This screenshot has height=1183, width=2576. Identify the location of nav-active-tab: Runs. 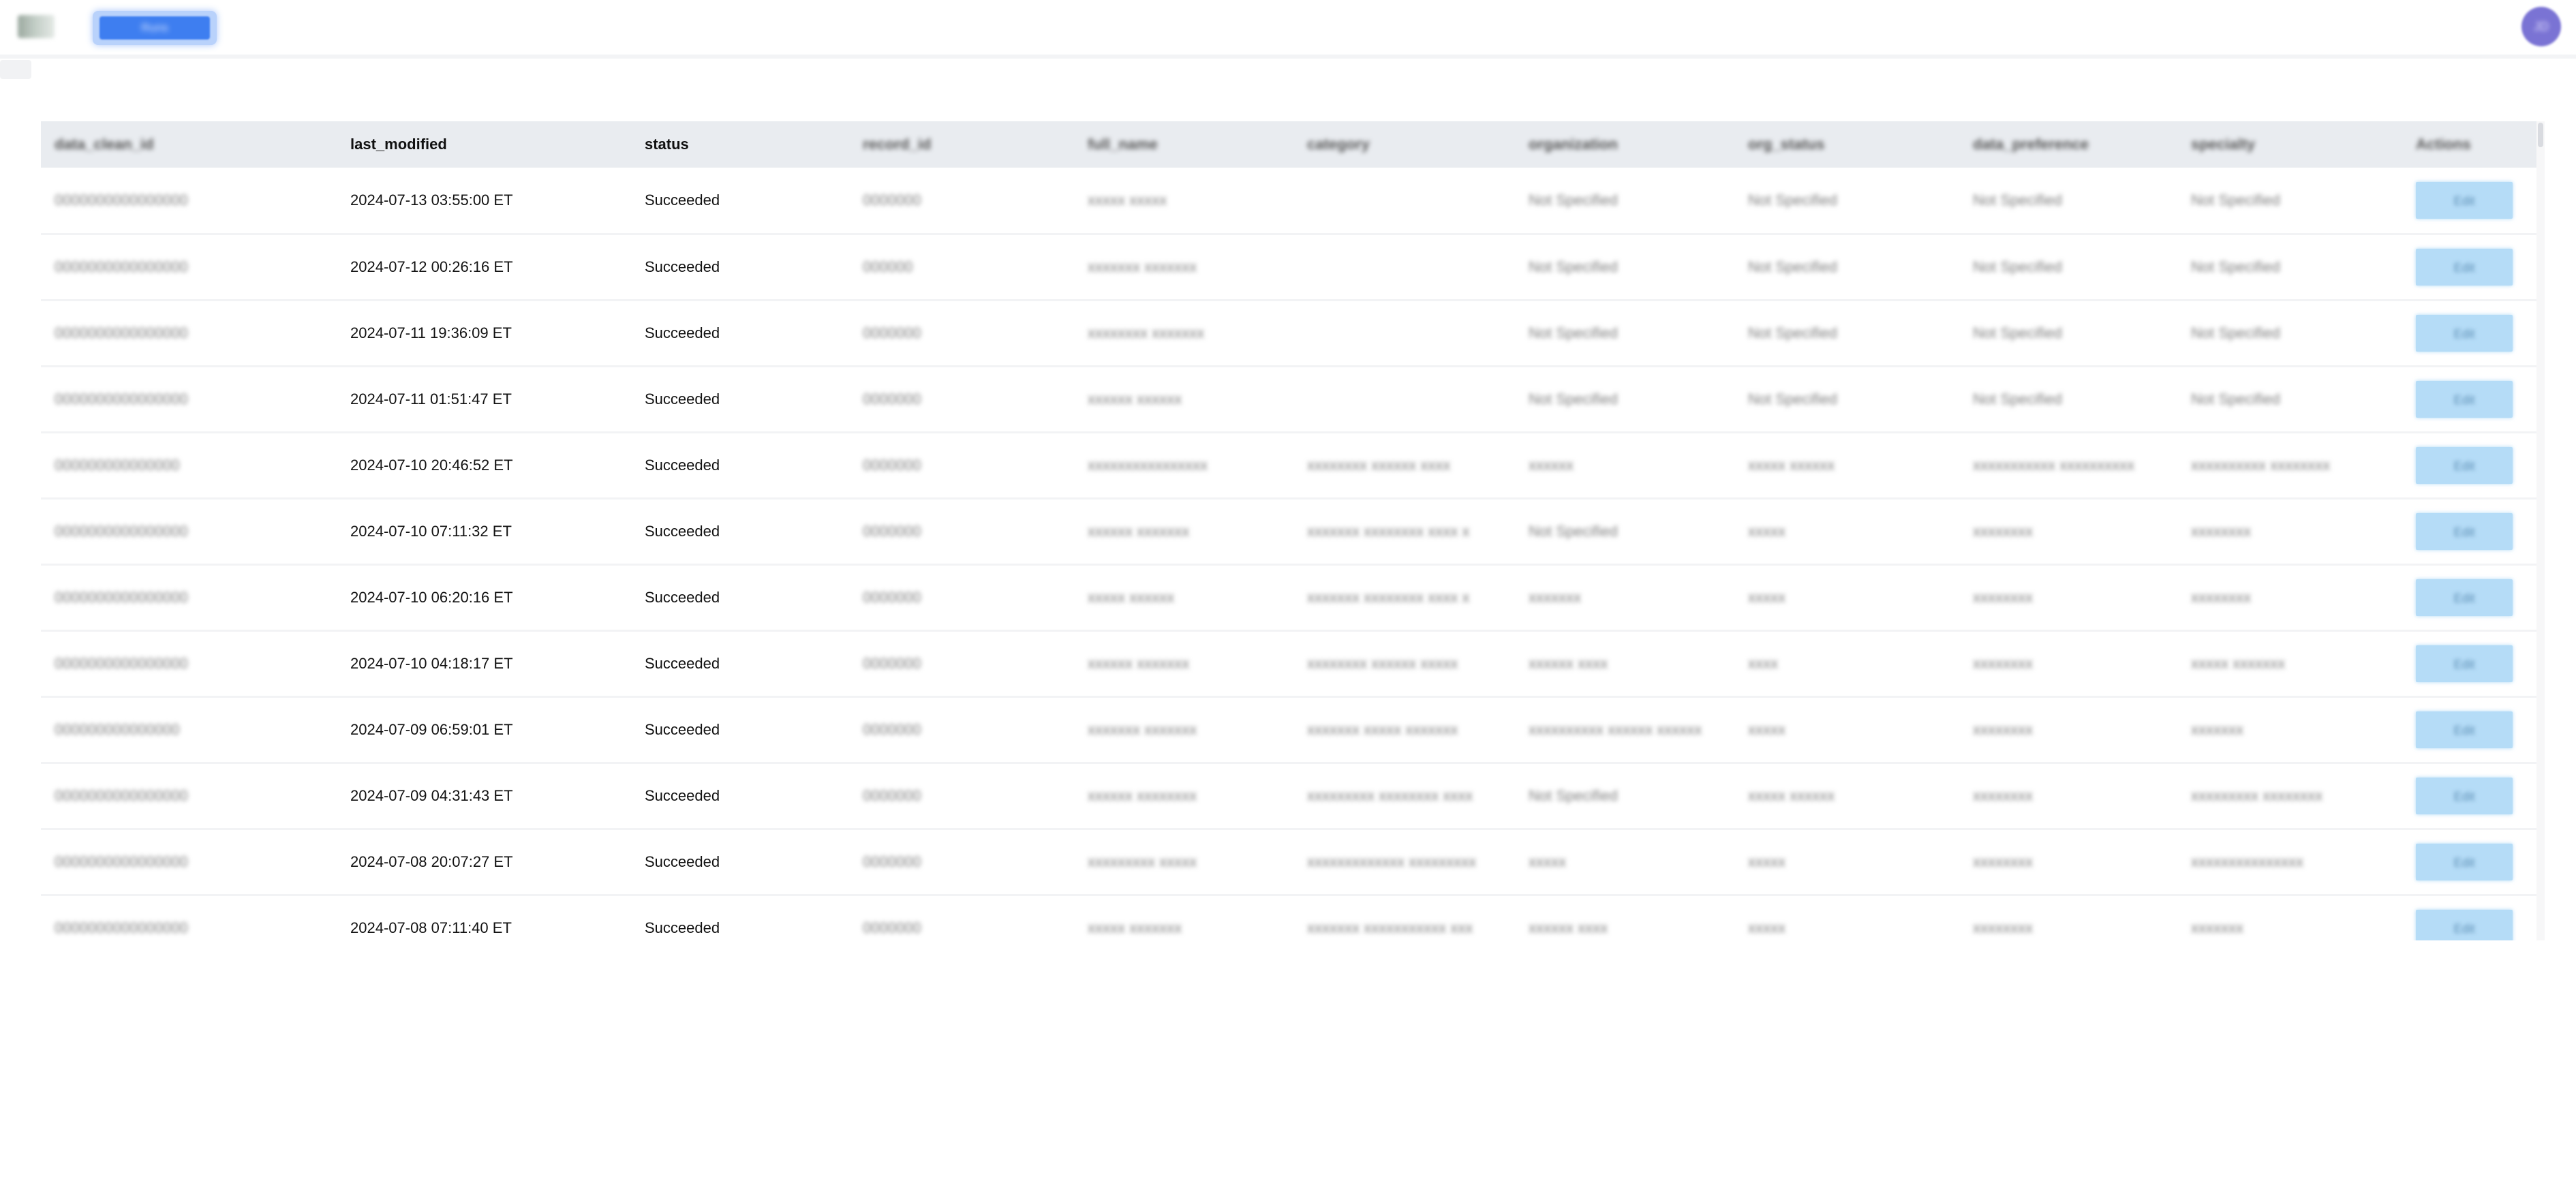
(155, 28).